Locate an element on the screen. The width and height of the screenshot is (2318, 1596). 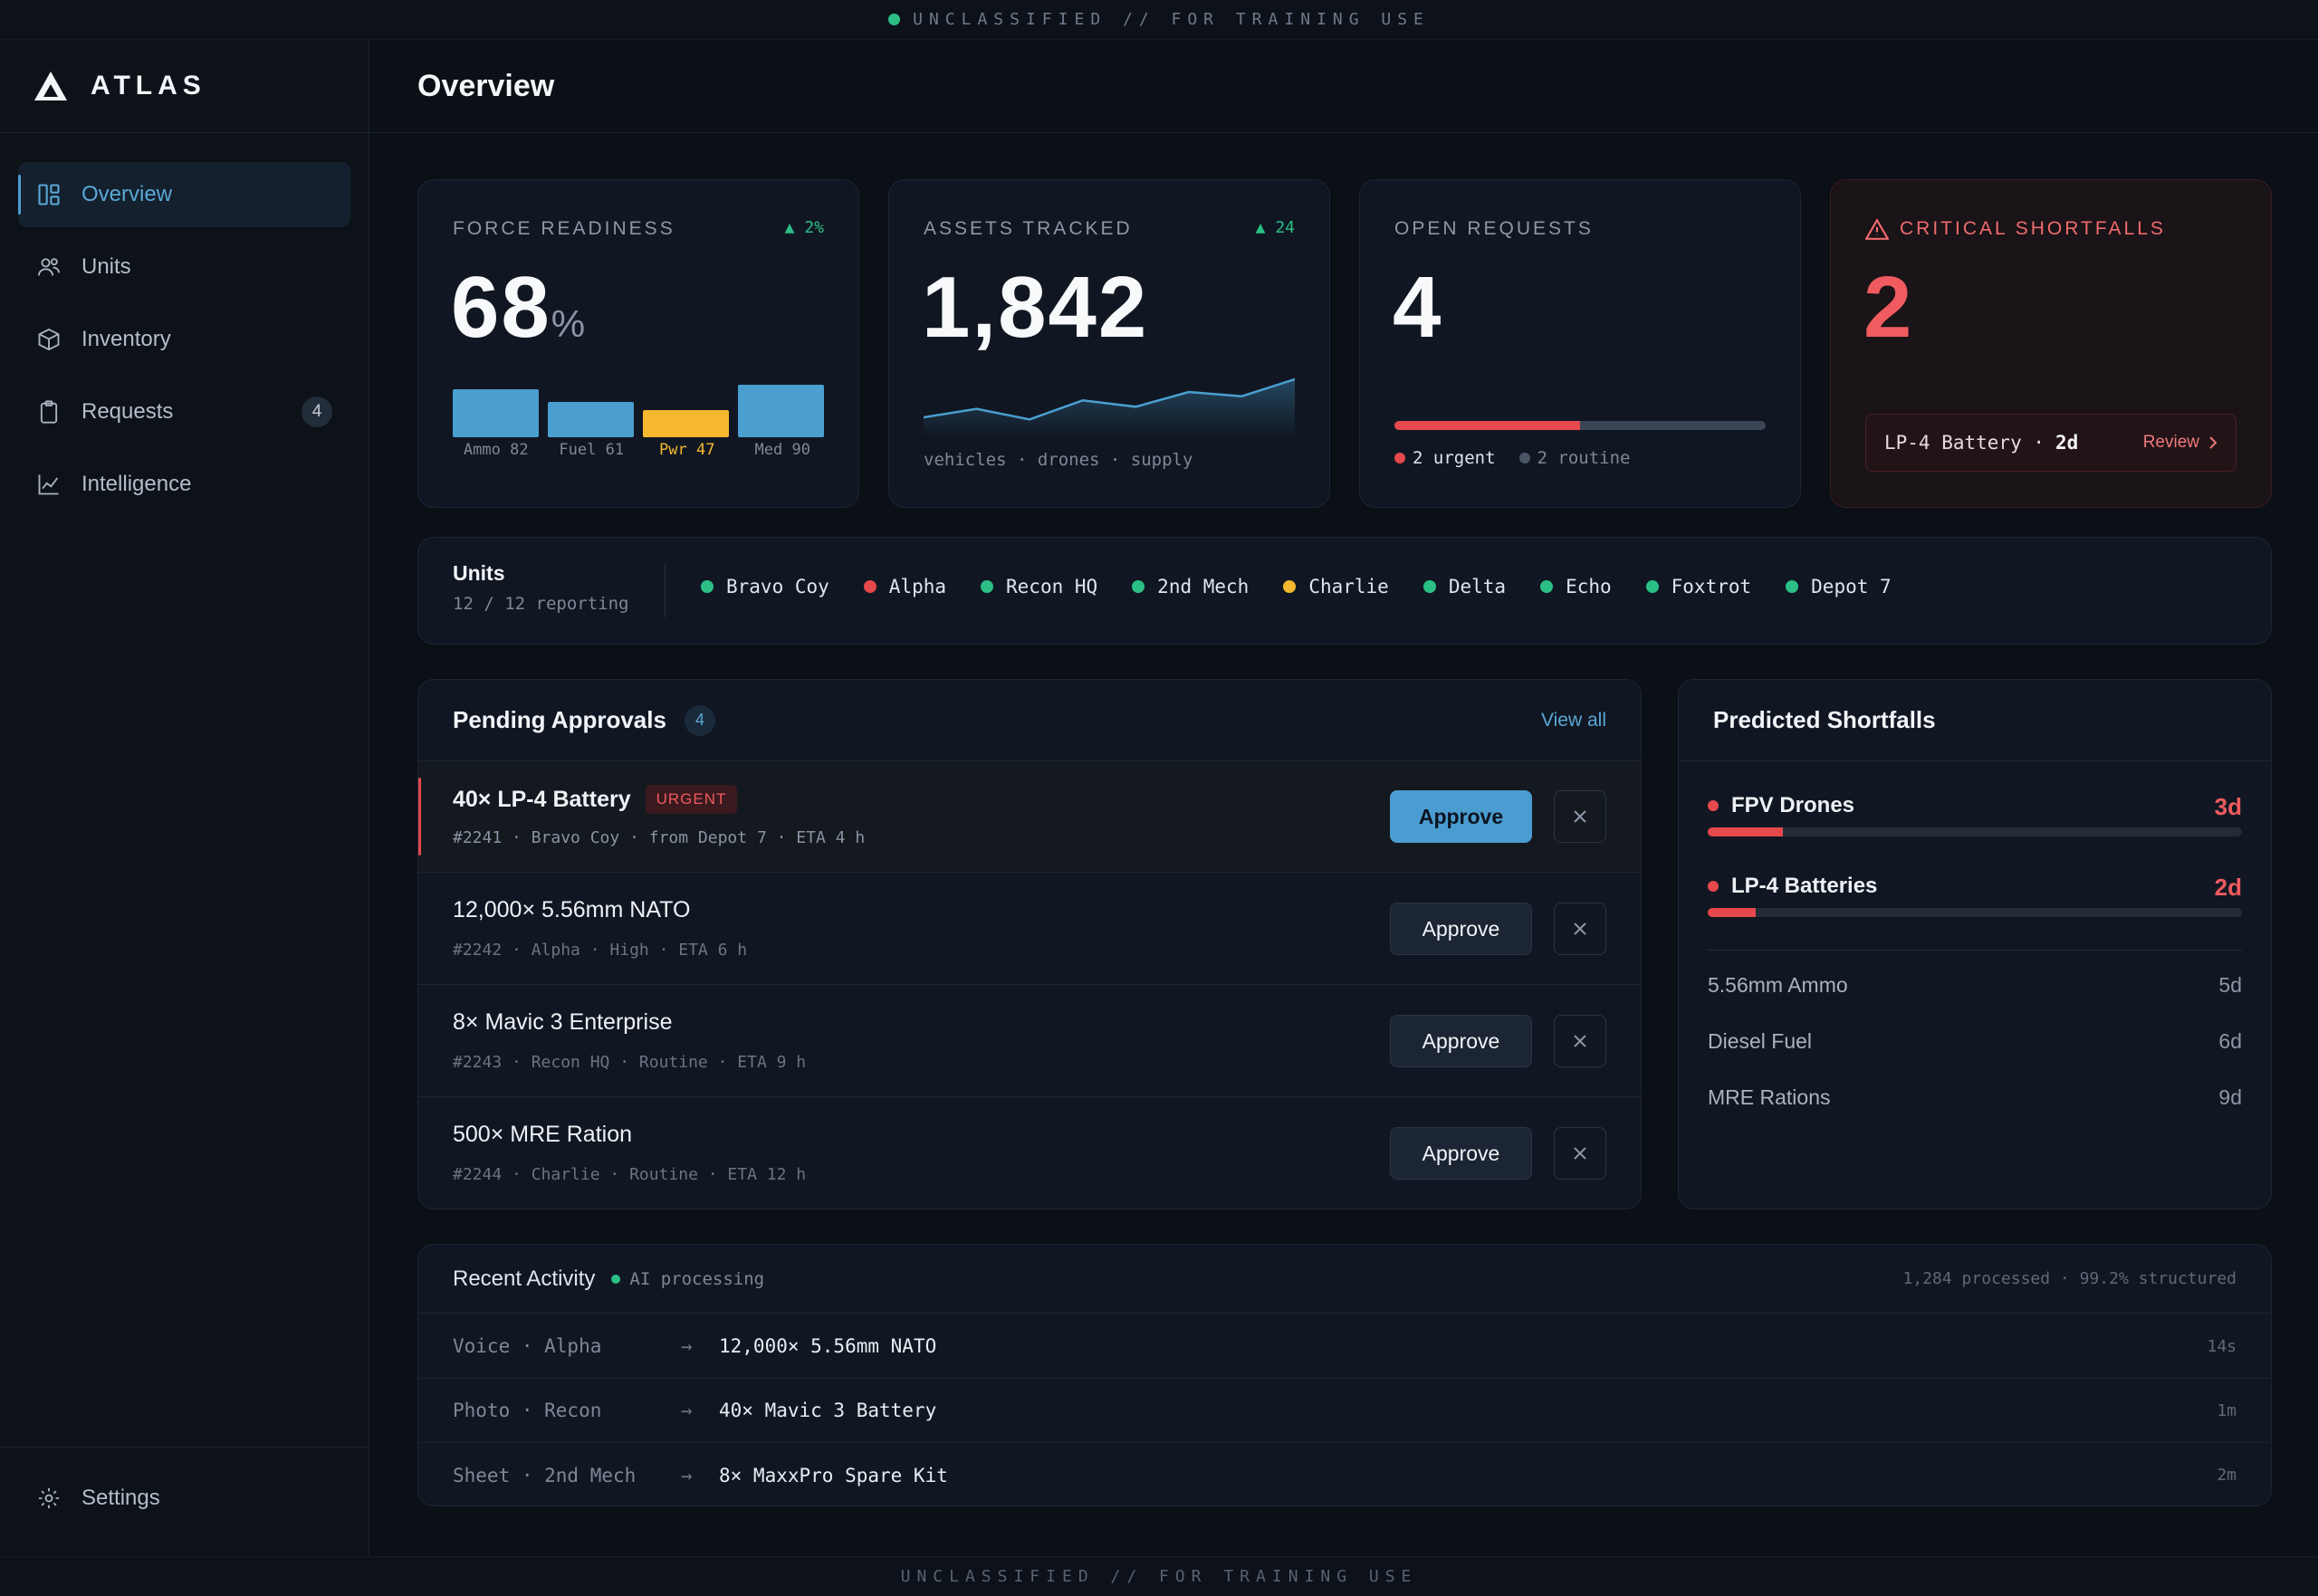
classification-banner-bottom: UNCLASSIFIED // FOR TRAINING USE is located at coordinates (1159, 1576).